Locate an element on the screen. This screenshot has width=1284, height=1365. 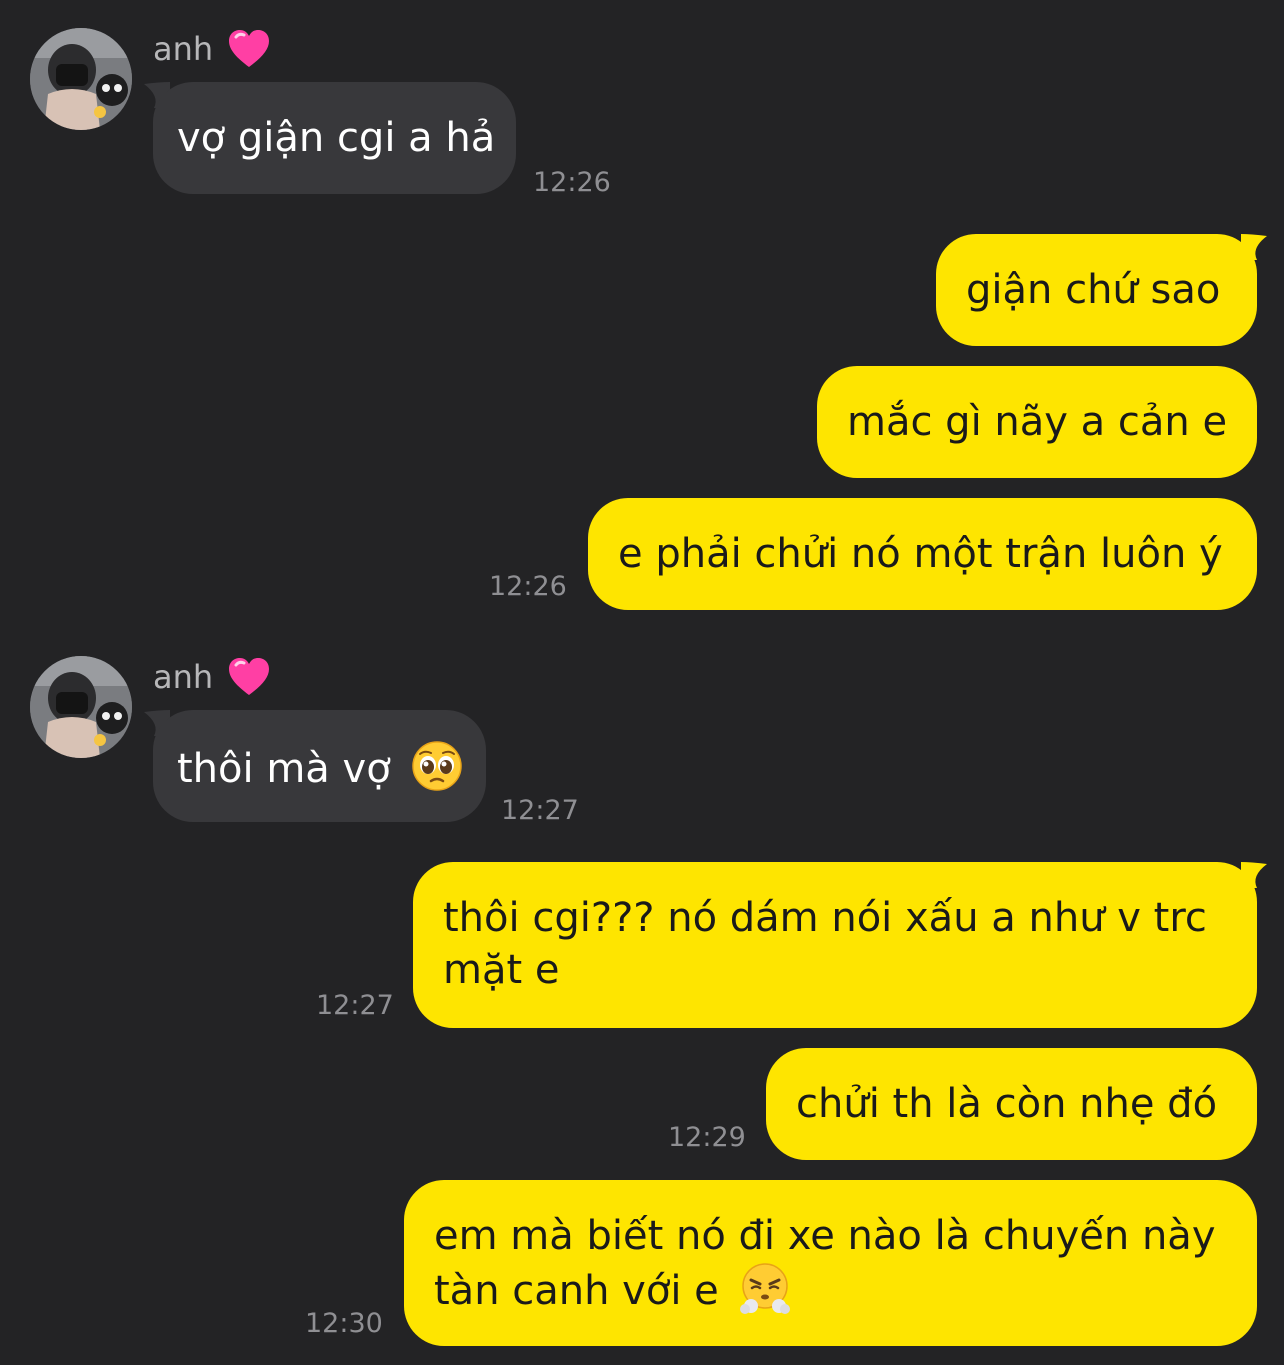
message-bubble-incoming: vợ giận cgi a hả is located at coordinates (334, 138).